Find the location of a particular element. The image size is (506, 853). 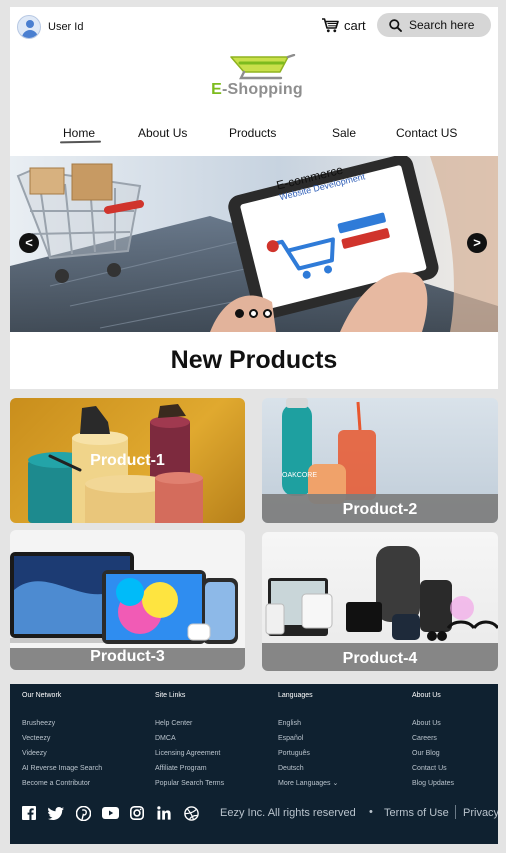

footer-link: Our Blog is located at coordinates (433, 753).